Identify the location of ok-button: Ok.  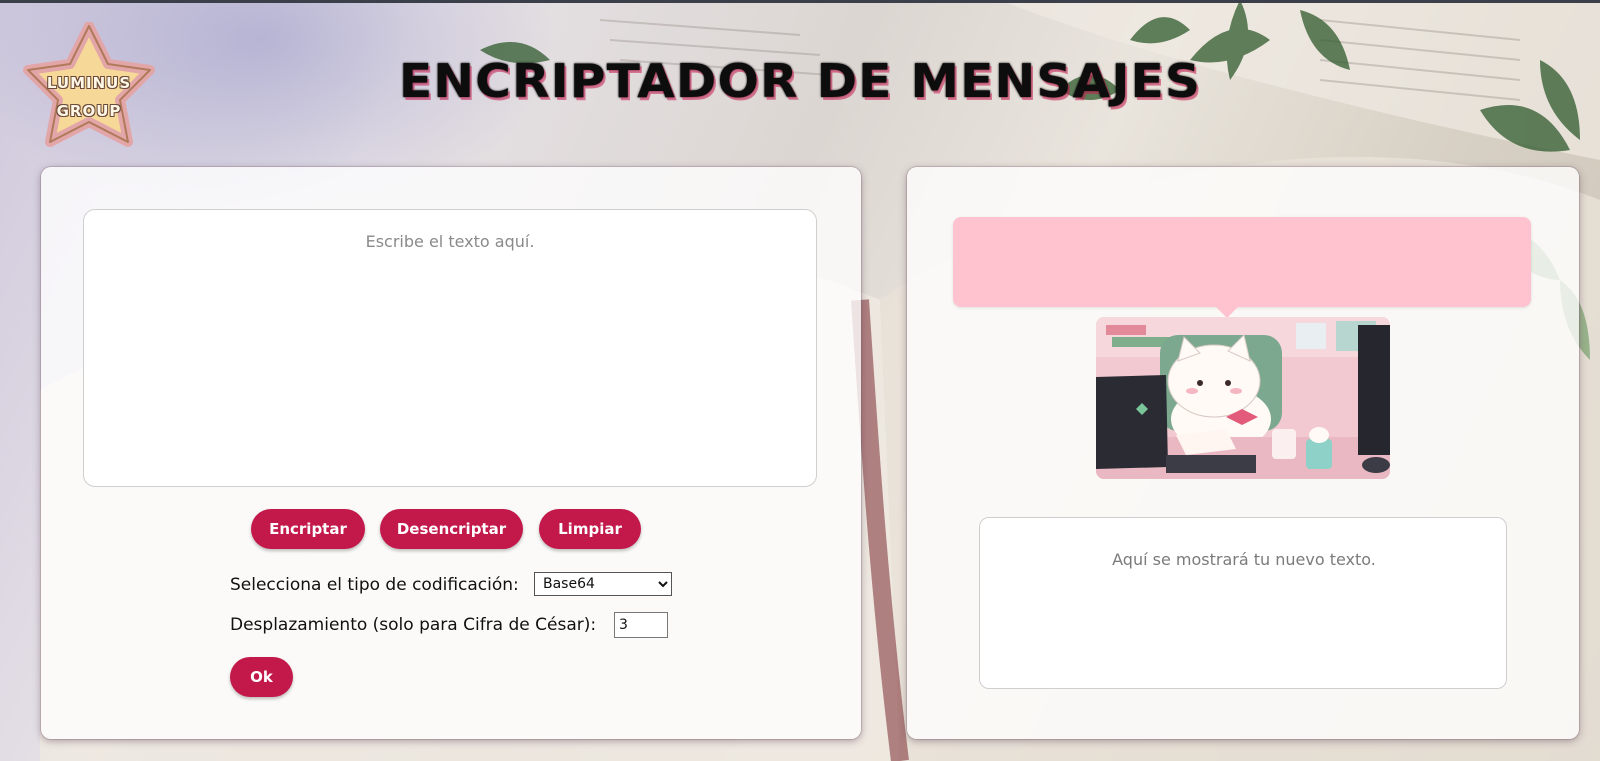
(261, 677).